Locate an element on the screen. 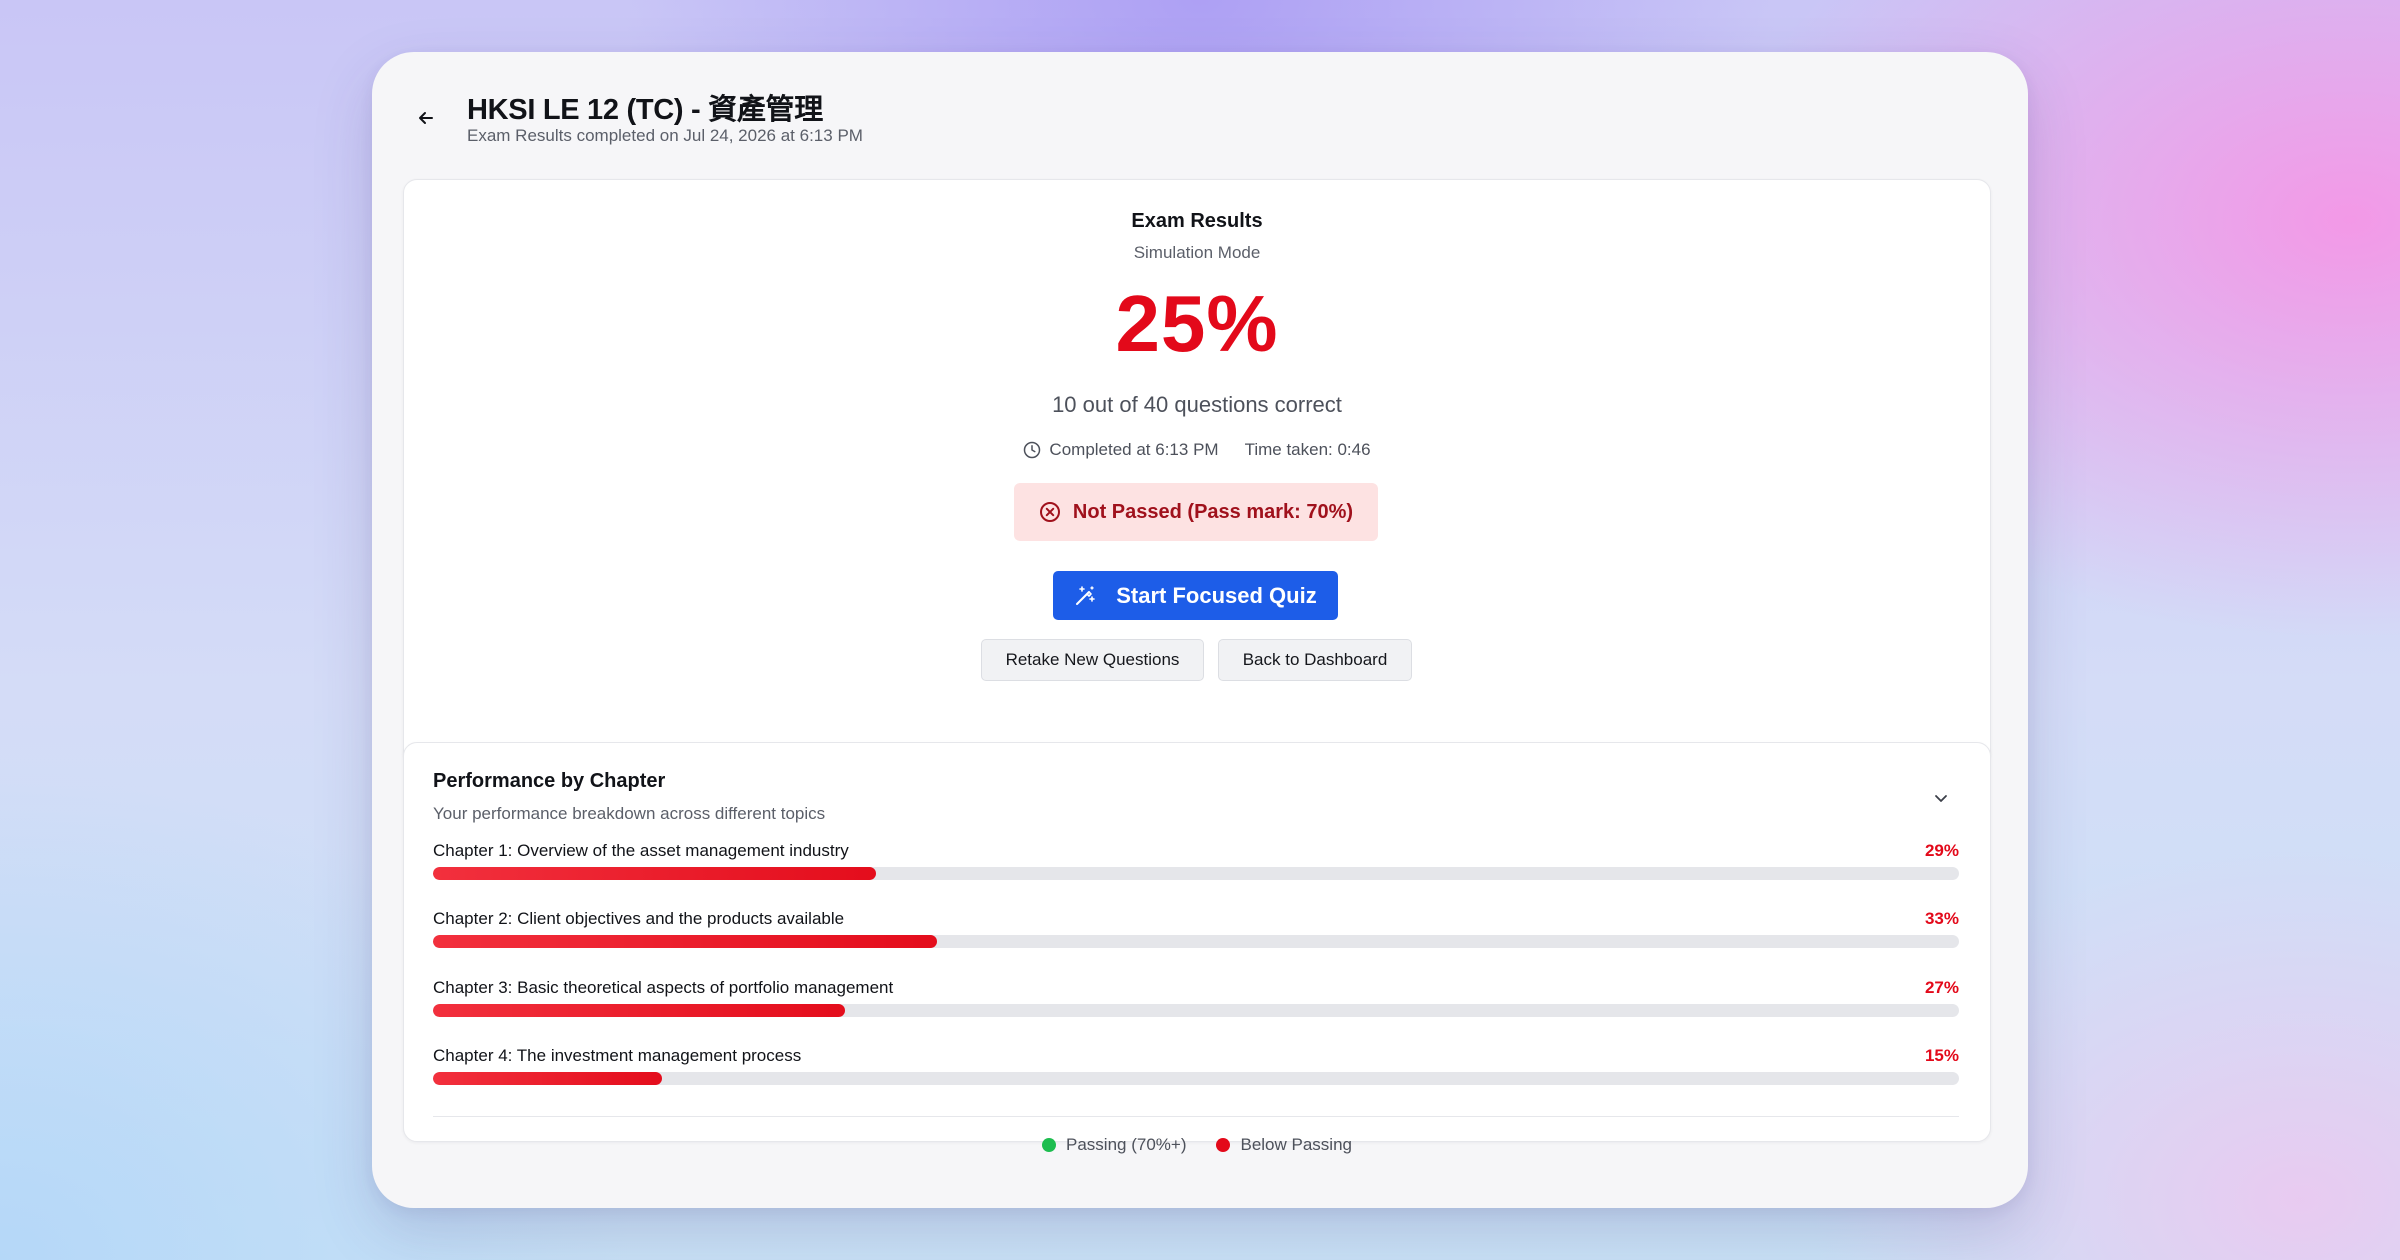 The width and height of the screenshot is (2400, 1260). correct-count: 10 out of 40 questions correct is located at coordinates (1197, 404).